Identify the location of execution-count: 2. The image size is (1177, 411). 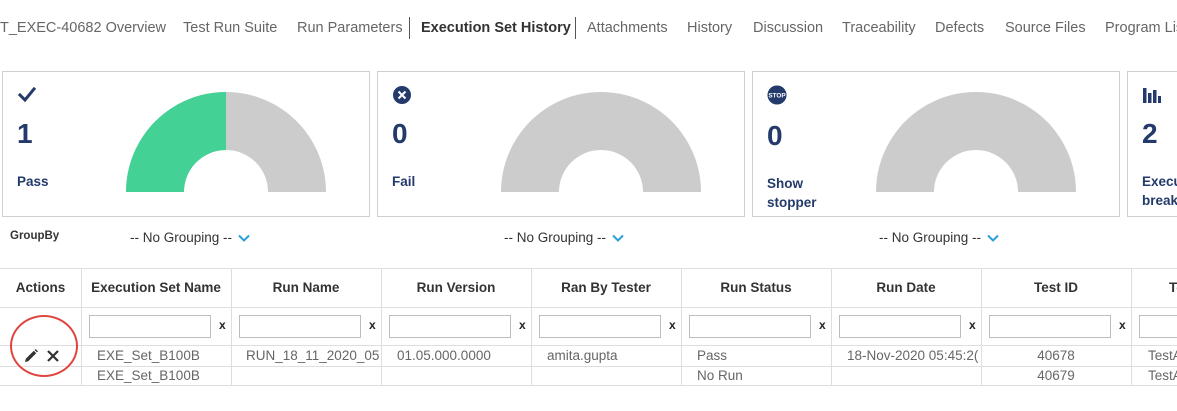
(1150, 133).